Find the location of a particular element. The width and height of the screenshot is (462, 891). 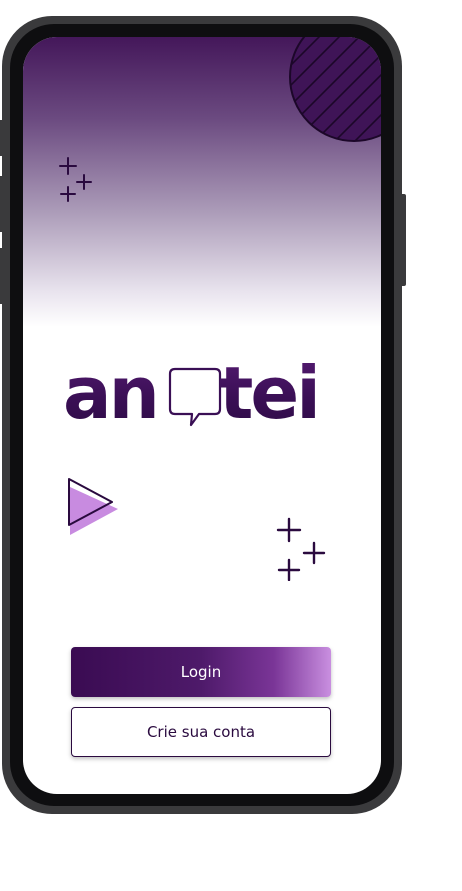

hatched-circle-icon is located at coordinates (335, 89).